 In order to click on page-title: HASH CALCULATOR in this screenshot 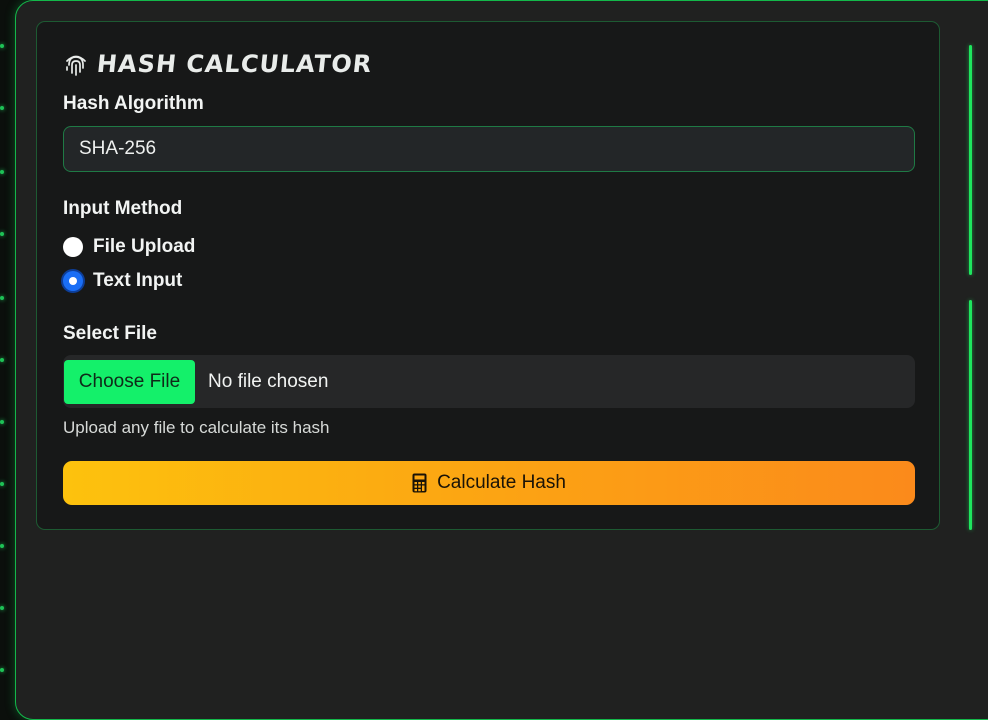, I will do `click(234, 64)`.